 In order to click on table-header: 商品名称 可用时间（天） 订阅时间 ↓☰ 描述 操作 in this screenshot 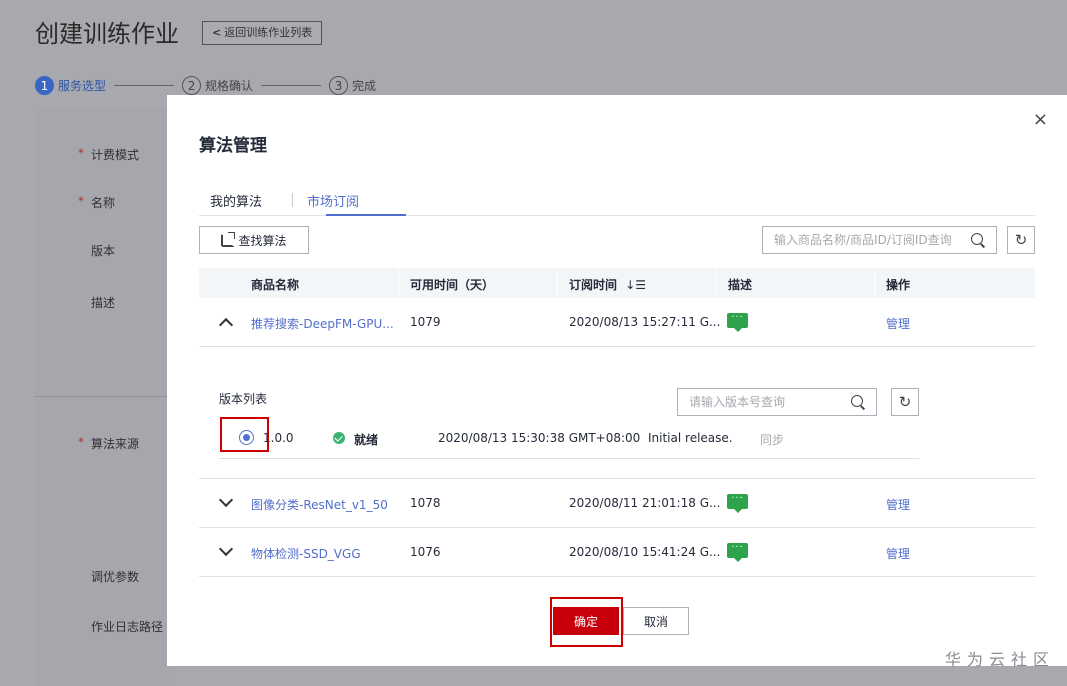, I will do `click(617, 283)`.